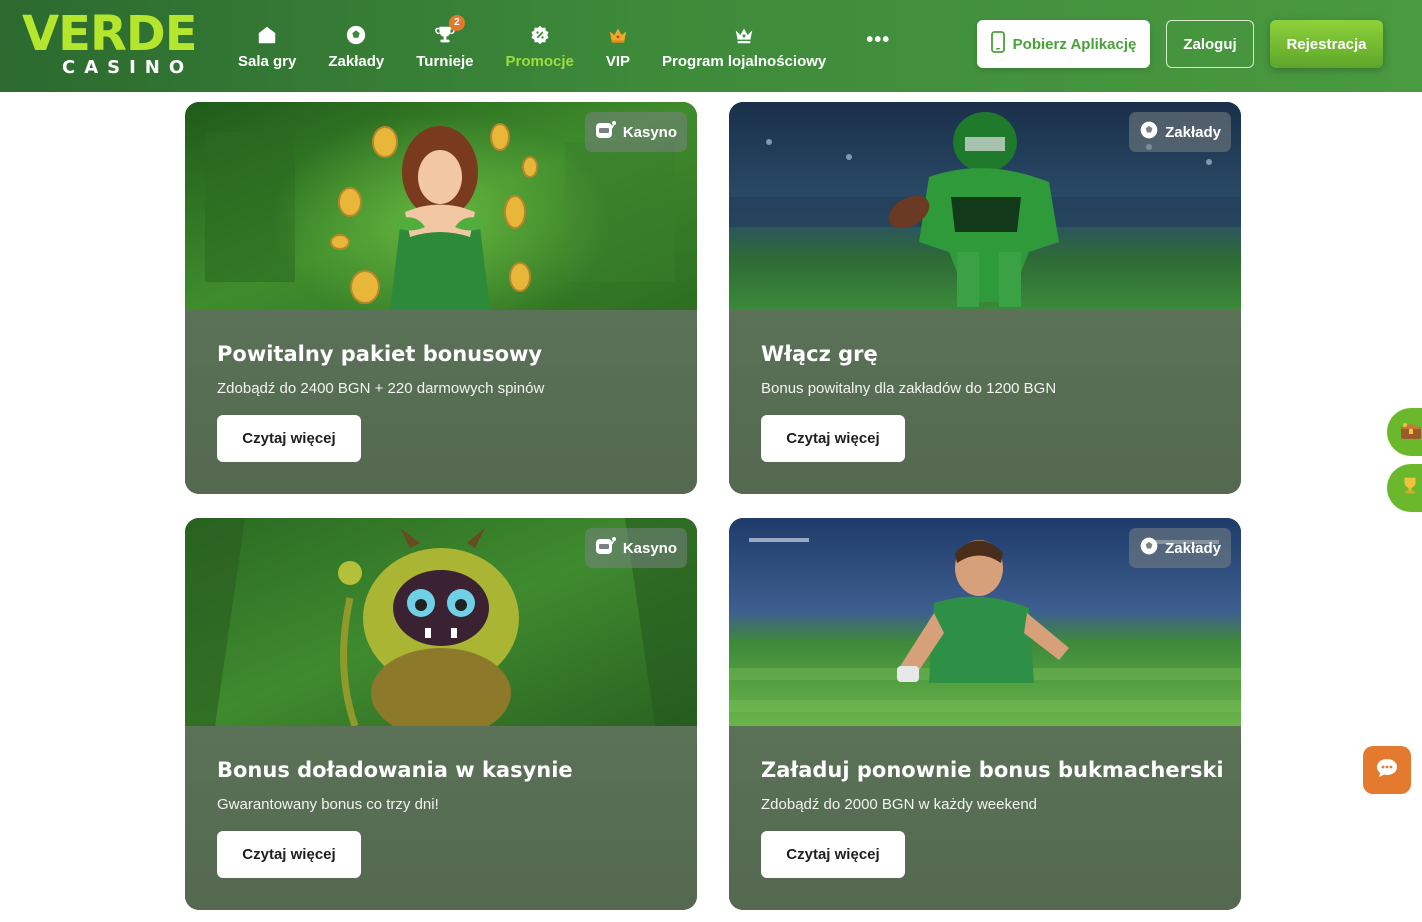  What do you see at coordinates (878, 40) in the screenshot?
I see `more-menu-button: •••` at bounding box center [878, 40].